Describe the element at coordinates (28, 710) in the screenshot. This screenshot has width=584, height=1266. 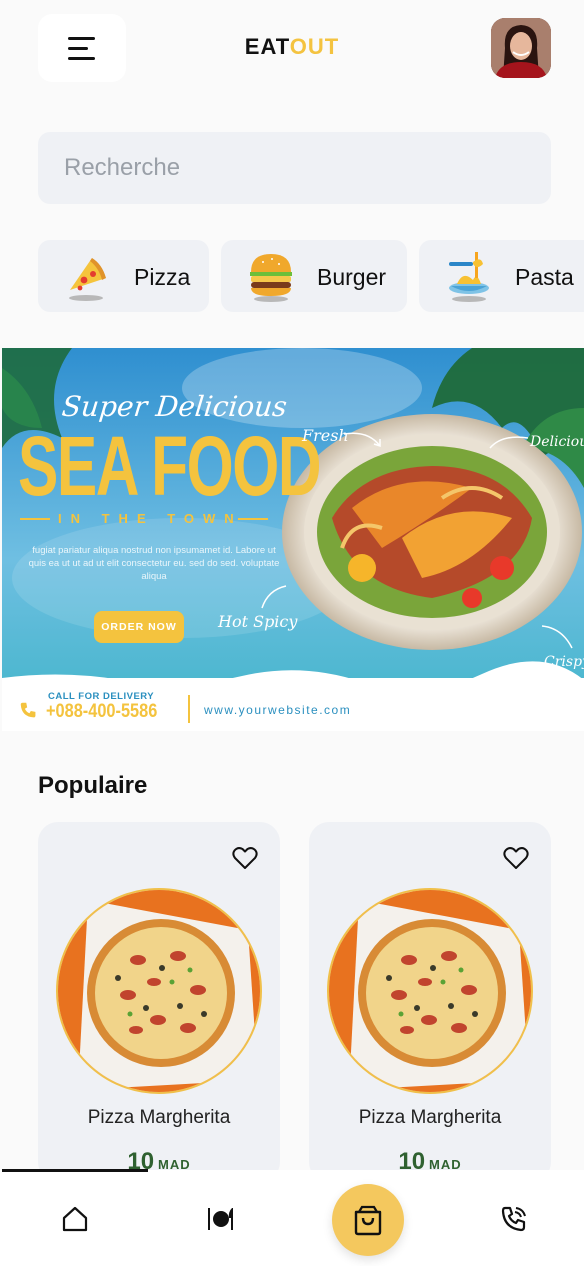
I see `phone-call-icon` at that location.